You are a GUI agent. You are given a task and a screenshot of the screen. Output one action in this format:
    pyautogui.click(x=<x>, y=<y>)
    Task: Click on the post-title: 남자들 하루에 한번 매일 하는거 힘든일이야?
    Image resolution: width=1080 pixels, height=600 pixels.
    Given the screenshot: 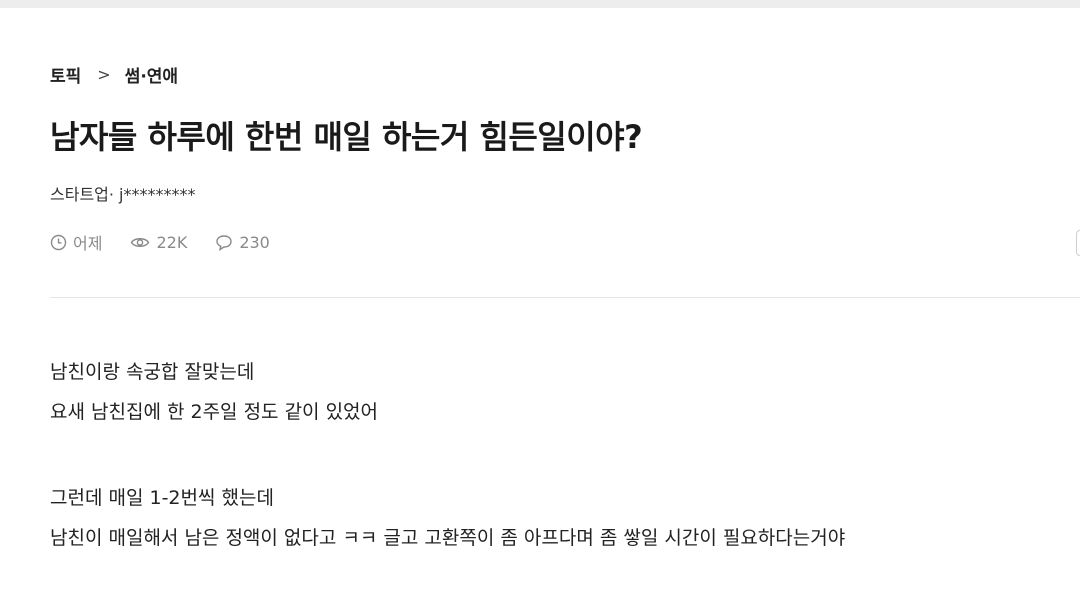 What is the action you would take?
    pyautogui.click(x=346, y=137)
    